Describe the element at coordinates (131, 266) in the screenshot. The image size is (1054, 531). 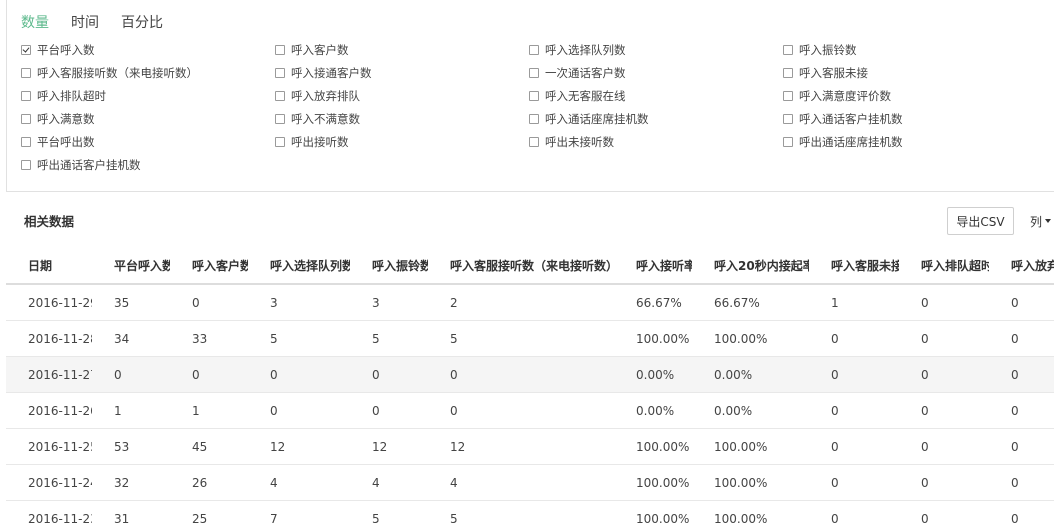
I see `column-header: 平台呼入数` at that location.